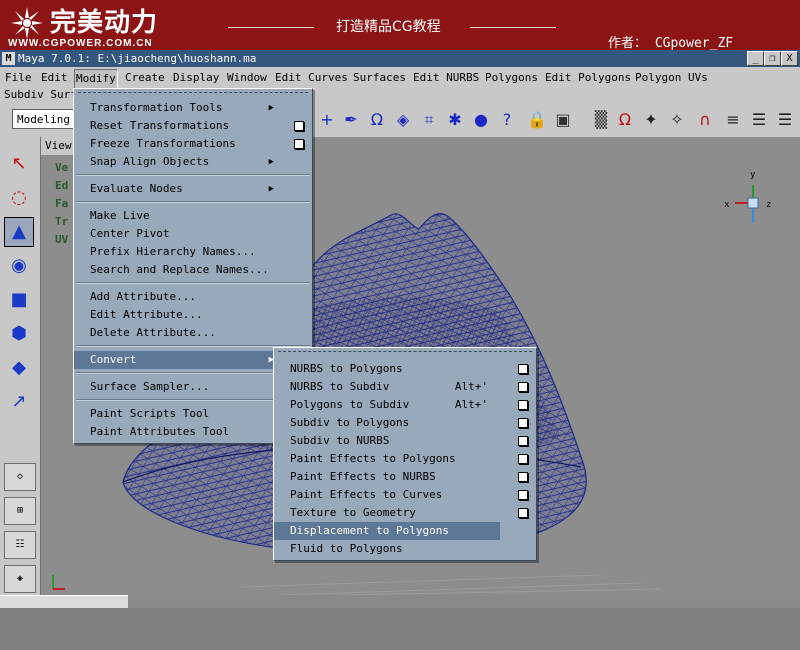  Describe the element at coordinates (193, 144) in the screenshot. I see `menu-item-freeze-transformations: Freeze Transformations` at that location.